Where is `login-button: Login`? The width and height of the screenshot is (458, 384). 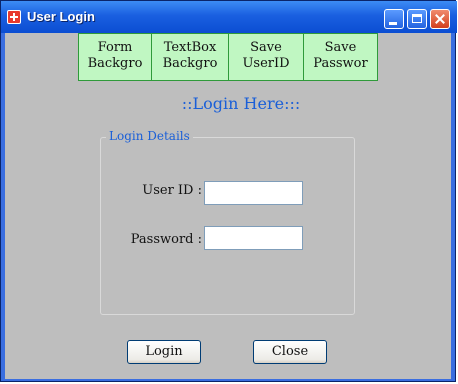 login-button: Login is located at coordinates (164, 352).